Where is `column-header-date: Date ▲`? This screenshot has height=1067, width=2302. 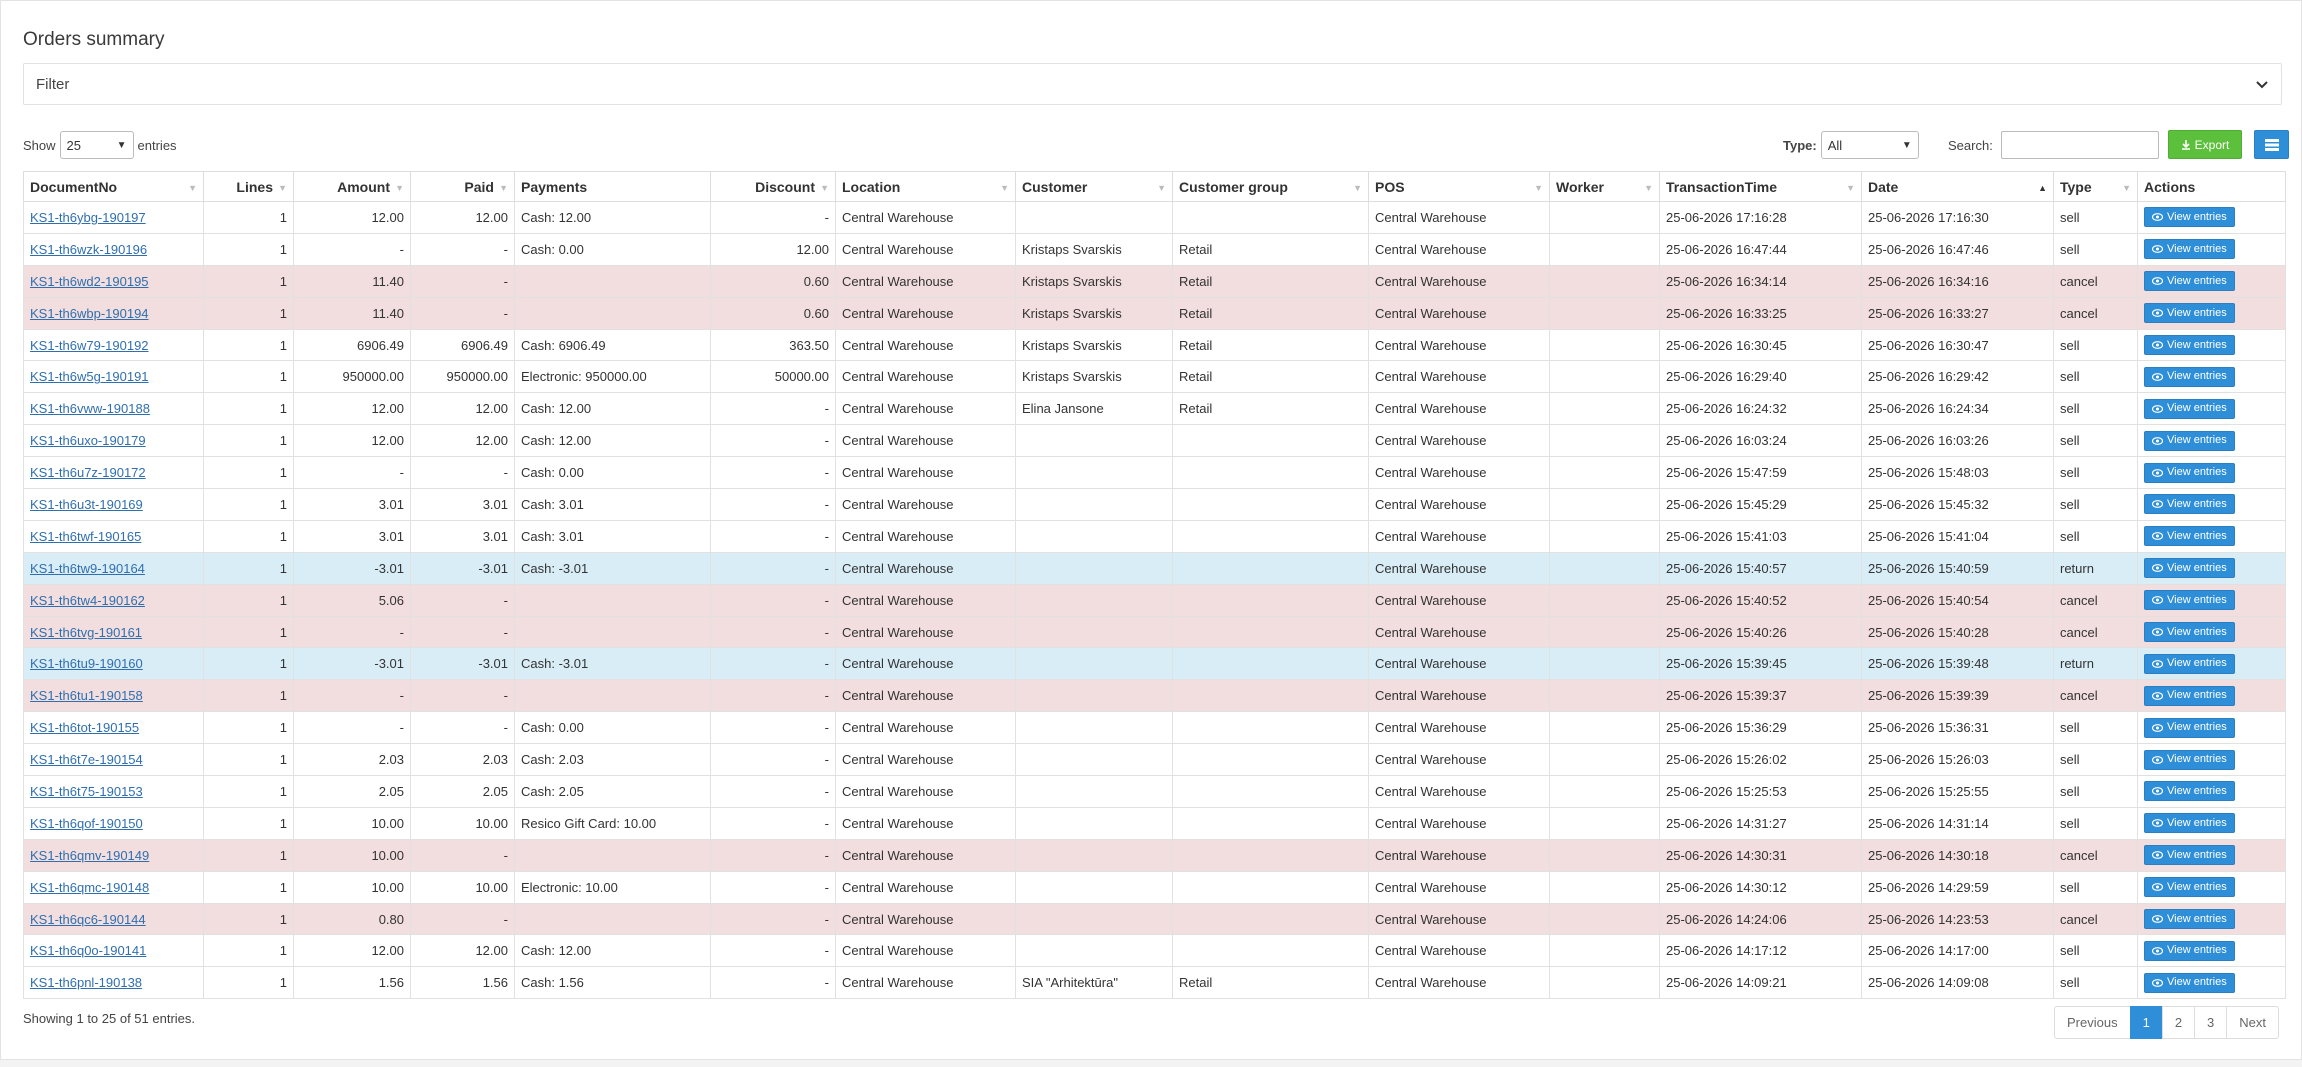
column-header-date: Date ▲ is located at coordinates (1957, 186).